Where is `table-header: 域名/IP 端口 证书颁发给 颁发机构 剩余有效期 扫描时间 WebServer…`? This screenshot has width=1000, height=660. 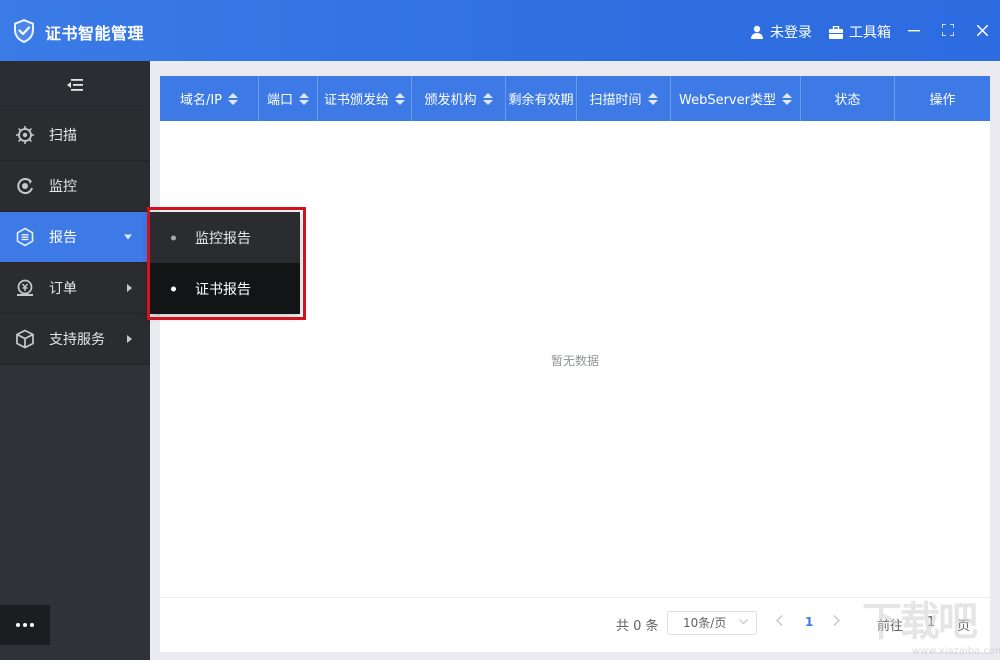 table-header: 域名/IP 端口 证书颁发给 颁发机构 剩余有效期 扫描时间 WebServer… is located at coordinates (575, 98).